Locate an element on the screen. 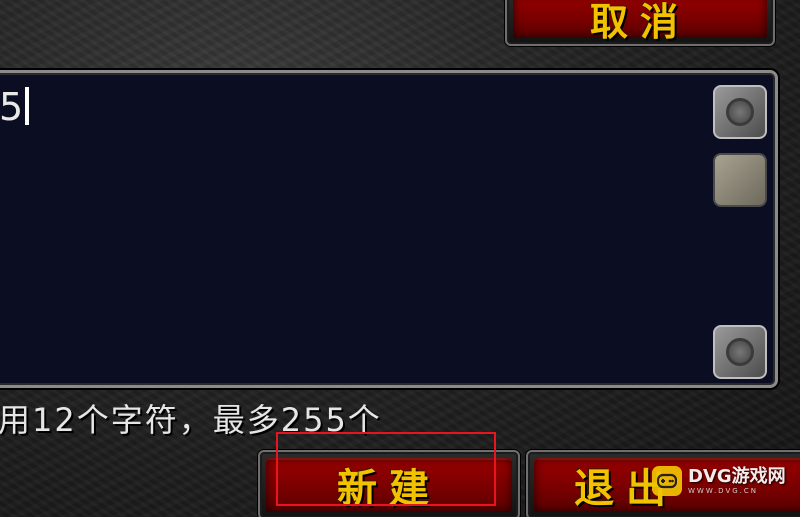 This screenshot has width=800, height=517. scroll-up-arrow-icon is located at coordinates (740, 112).